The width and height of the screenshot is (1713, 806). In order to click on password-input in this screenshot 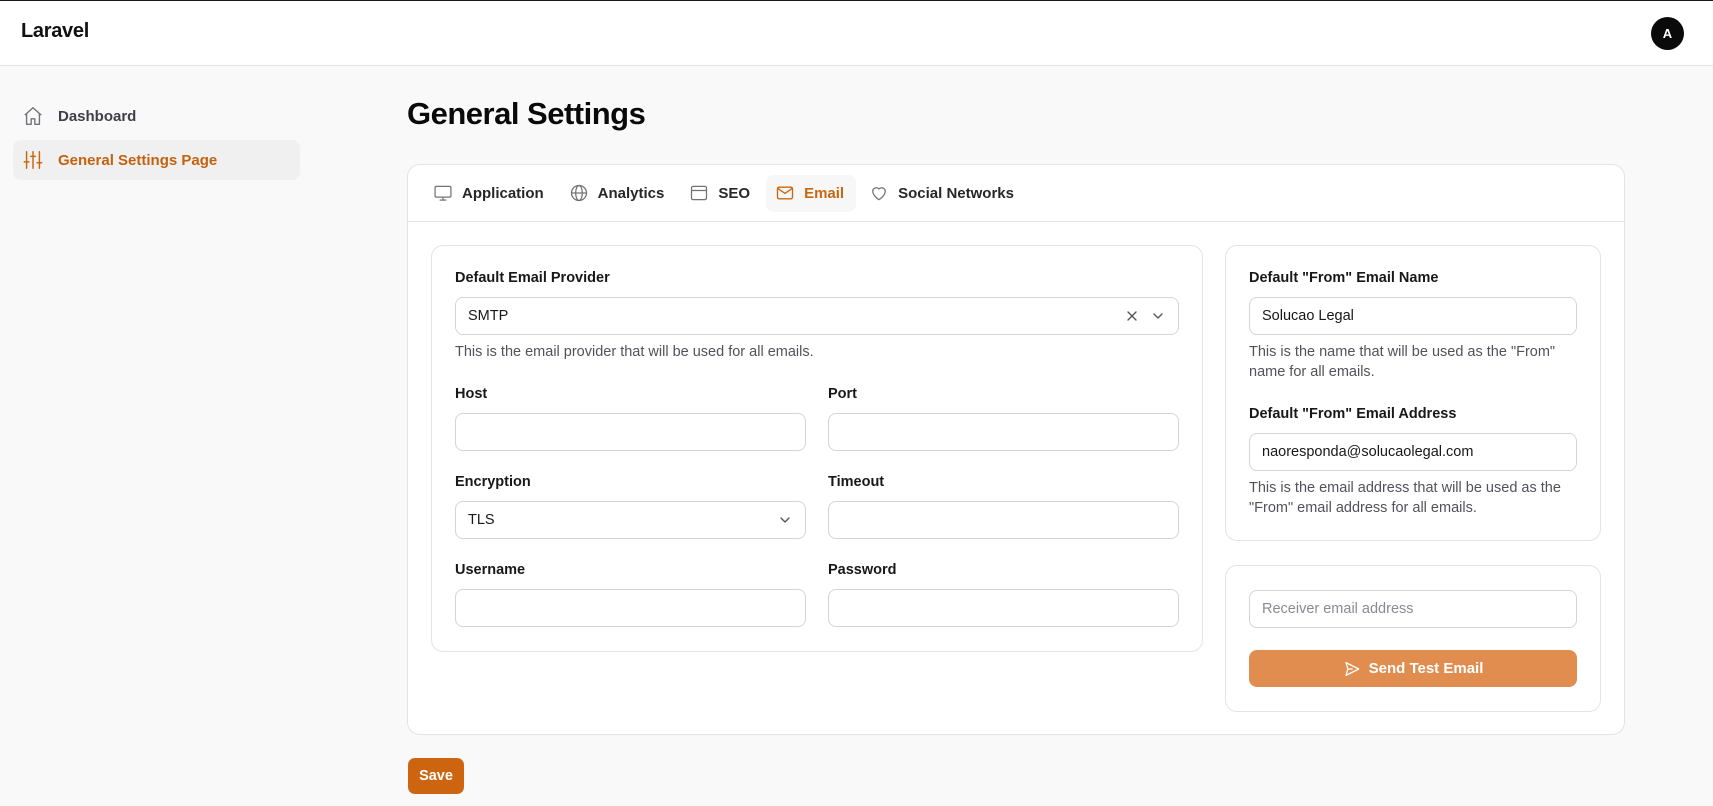, I will do `click(1003, 608)`.